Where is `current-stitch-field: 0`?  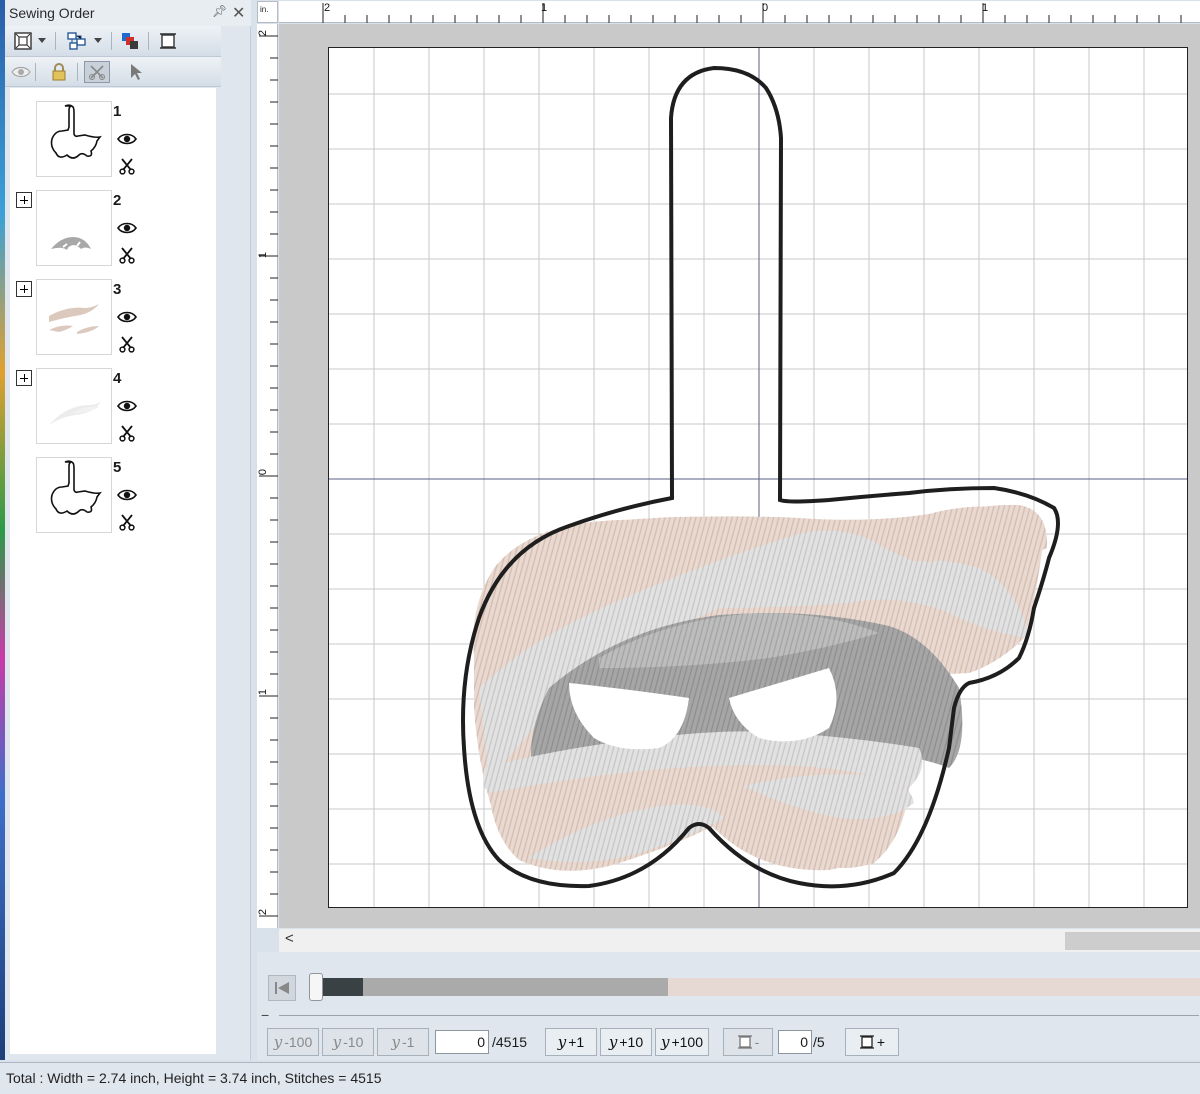
current-stitch-field: 0 is located at coordinates (462, 1042).